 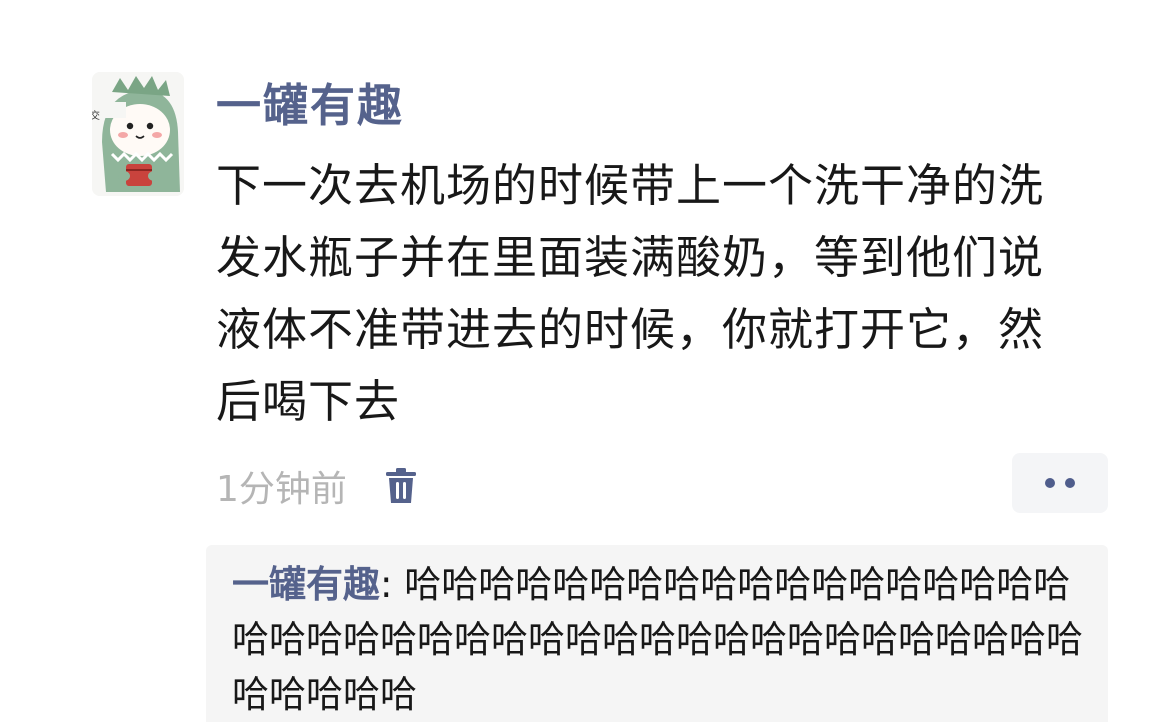 I want to click on more-button, so click(x=1060, y=483).